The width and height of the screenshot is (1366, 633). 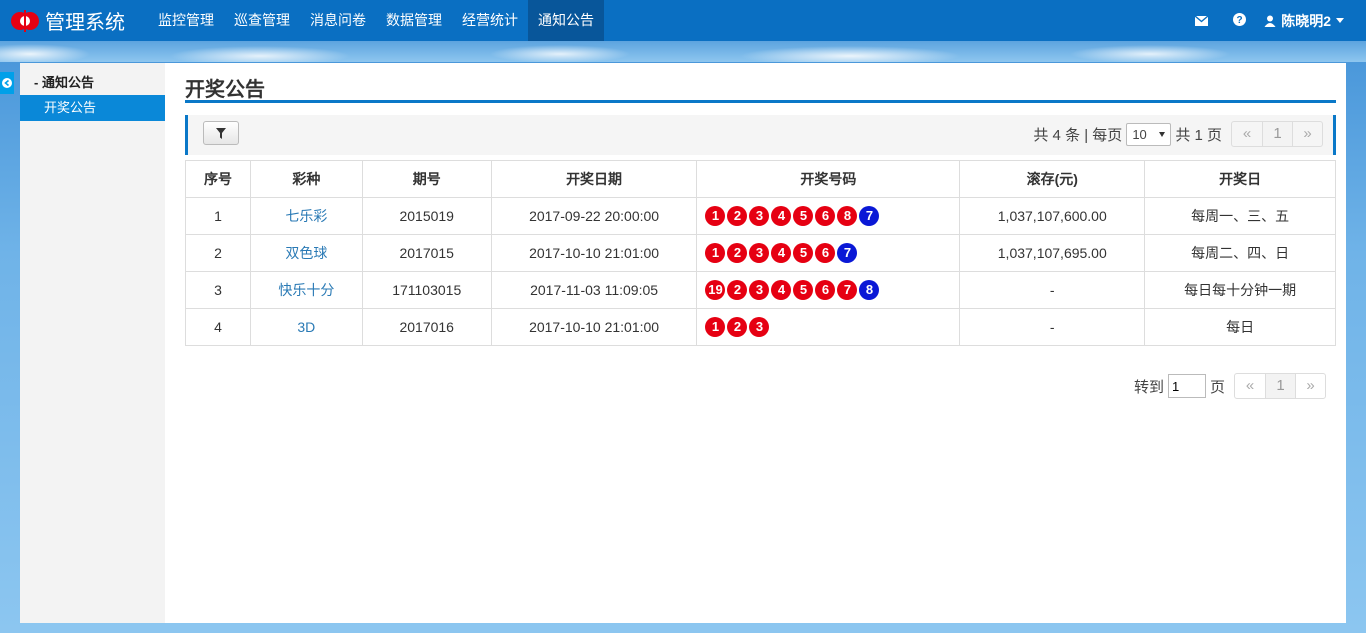 I want to click on pager-top: 共 4 条 | 每页 10 共 1 页 « 1 », so click(x=1178, y=134).